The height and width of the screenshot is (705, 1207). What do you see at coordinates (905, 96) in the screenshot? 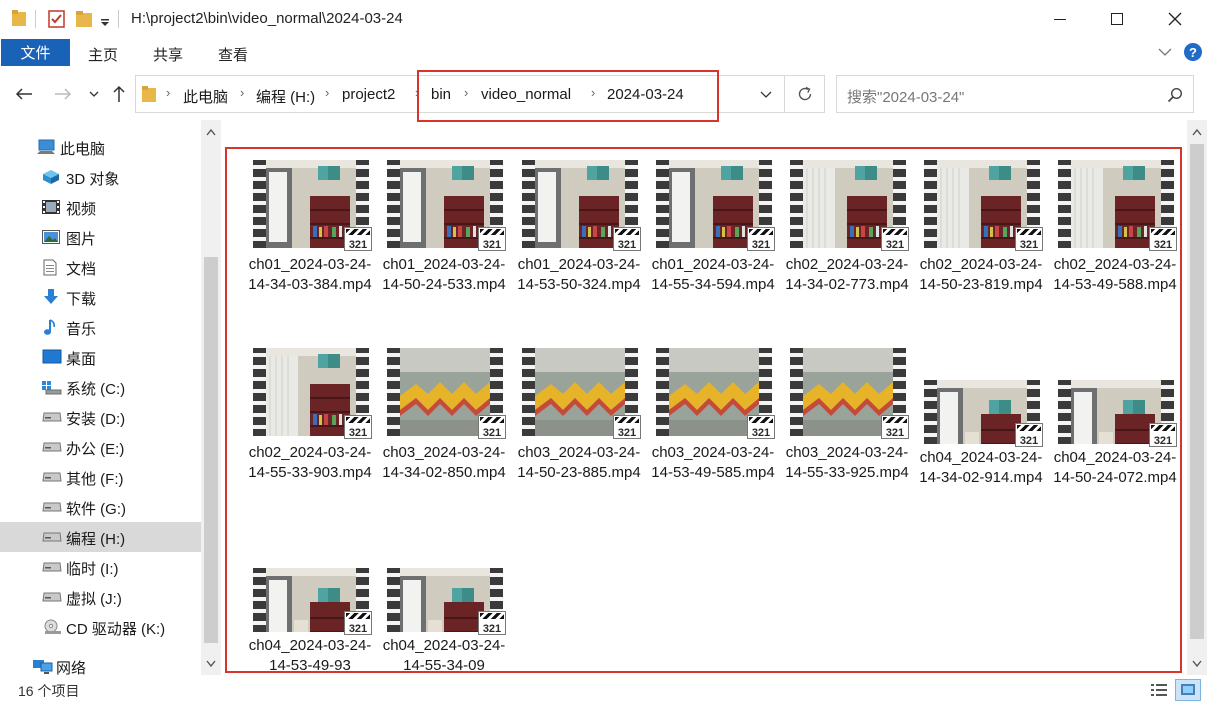
I see `search-input: 搜索"2024-03-24"` at bounding box center [905, 96].